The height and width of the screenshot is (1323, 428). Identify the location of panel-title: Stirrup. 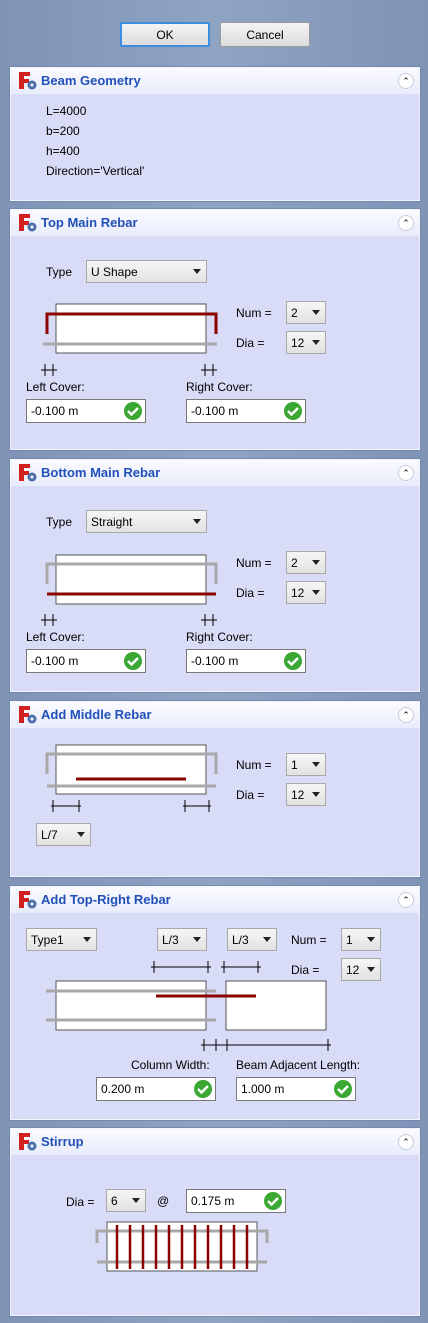
(62, 1141).